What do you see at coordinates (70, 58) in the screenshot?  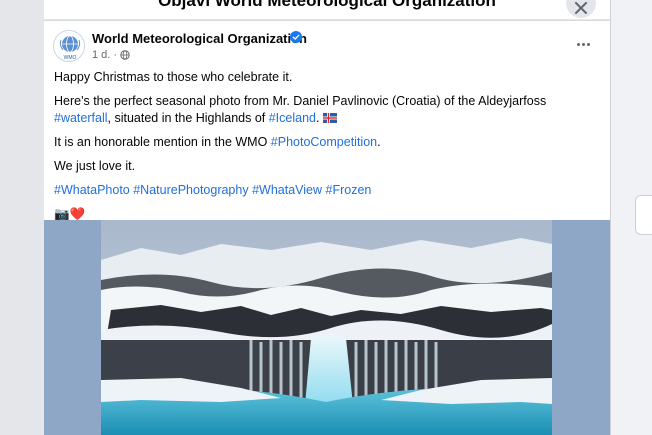 I see `svg-text: WMO` at bounding box center [70, 58].